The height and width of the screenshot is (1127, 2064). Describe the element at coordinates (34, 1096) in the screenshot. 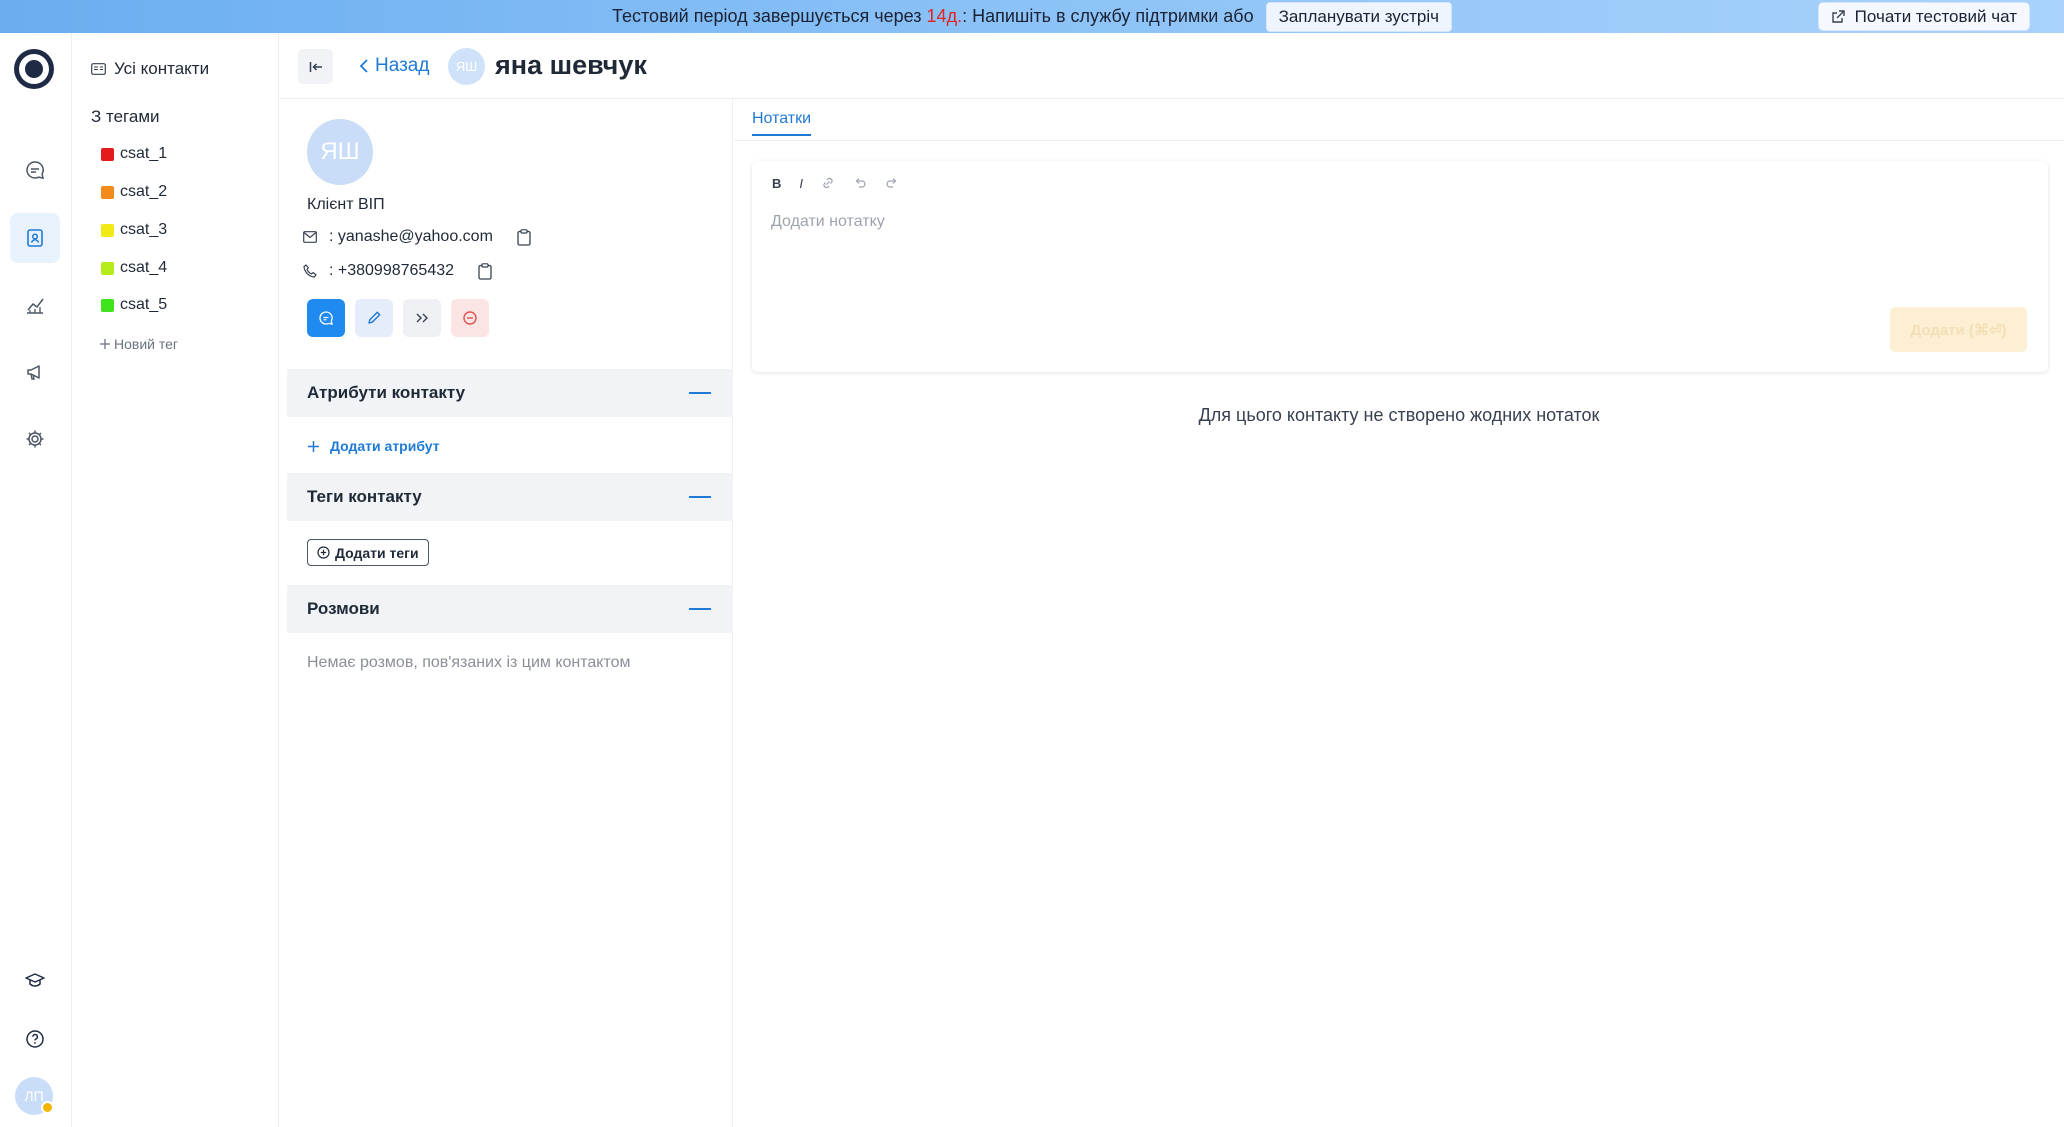

I see `user-avatar: ЛП` at that location.